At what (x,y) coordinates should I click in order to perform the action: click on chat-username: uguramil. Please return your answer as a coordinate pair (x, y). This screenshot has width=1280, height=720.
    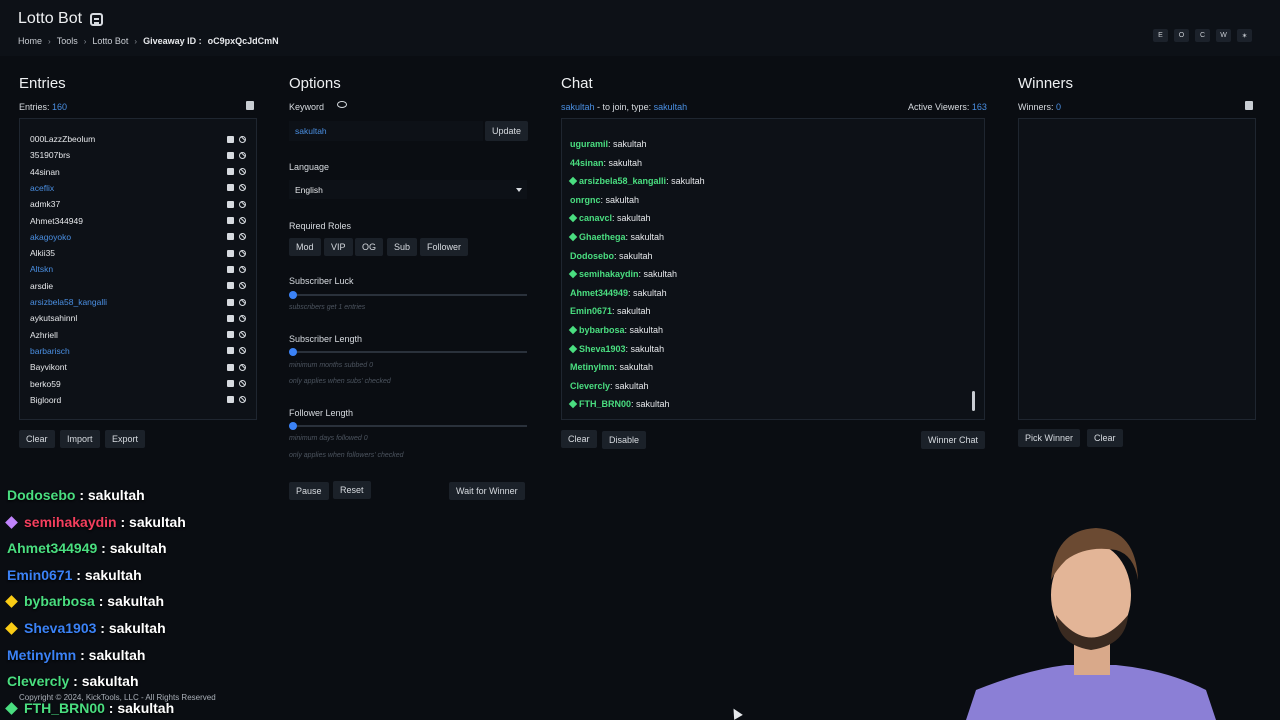
    Looking at the image, I should click on (589, 144).